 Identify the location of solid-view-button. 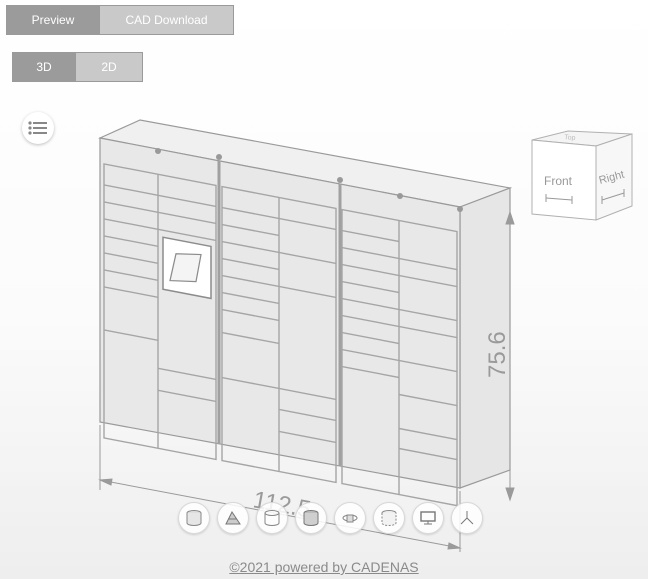
(311, 518).